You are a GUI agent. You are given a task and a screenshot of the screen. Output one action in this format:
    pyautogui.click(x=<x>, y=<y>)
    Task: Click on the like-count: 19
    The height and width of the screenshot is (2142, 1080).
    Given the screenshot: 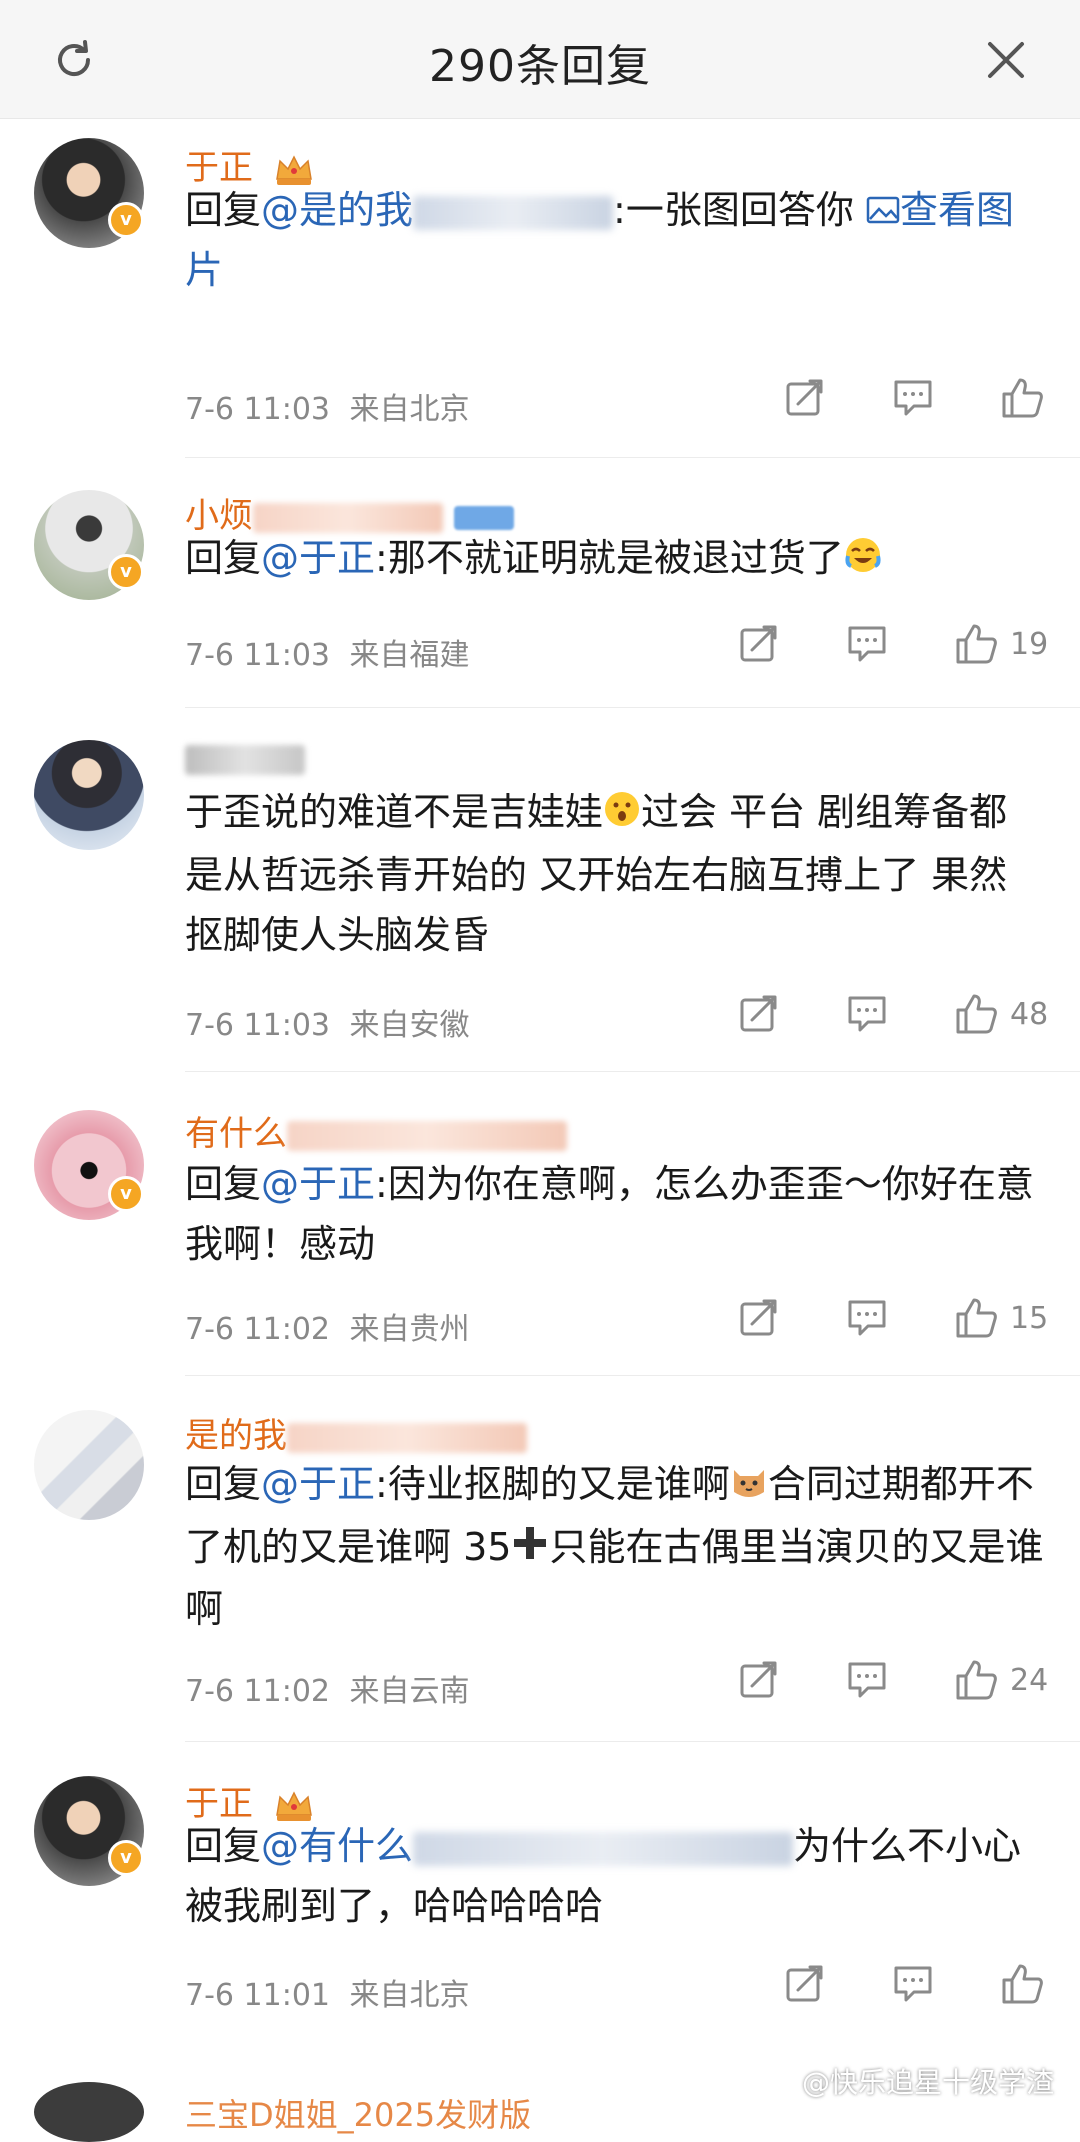 What is the action you would take?
    pyautogui.click(x=1029, y=644)
    